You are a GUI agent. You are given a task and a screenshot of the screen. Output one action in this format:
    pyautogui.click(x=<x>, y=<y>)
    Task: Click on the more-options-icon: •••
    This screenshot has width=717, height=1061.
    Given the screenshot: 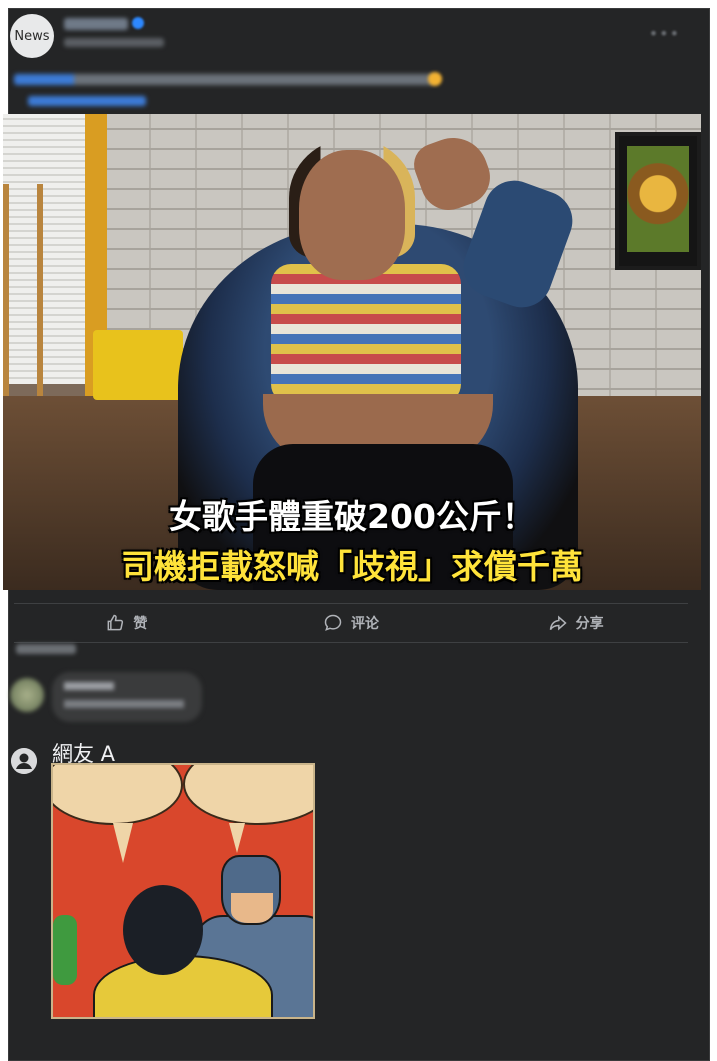 What is the action you would take?
    pyautogui.click(x=664, y=33)
    